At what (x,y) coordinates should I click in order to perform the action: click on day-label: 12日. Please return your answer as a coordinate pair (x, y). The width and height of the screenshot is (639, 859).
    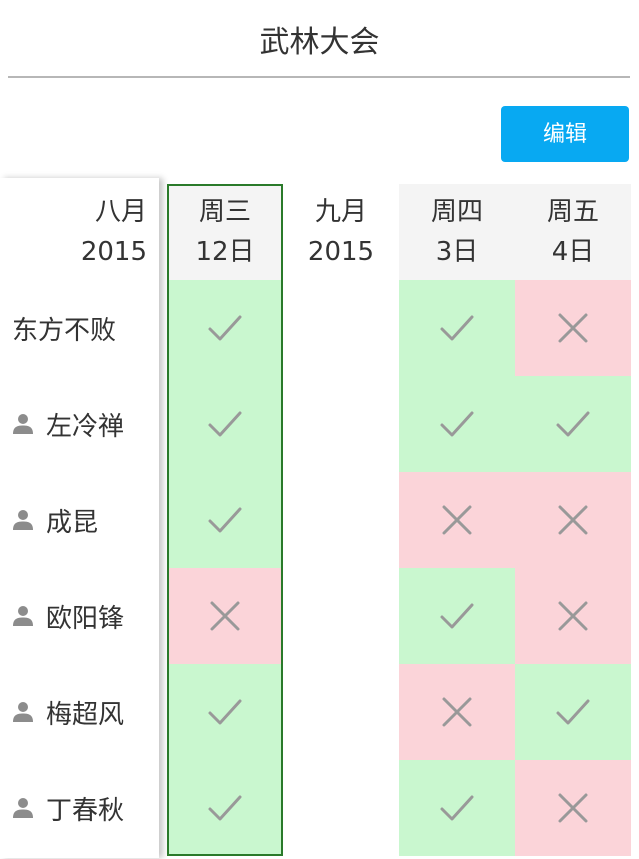
    Looking at the image, I should click on (225, 252).